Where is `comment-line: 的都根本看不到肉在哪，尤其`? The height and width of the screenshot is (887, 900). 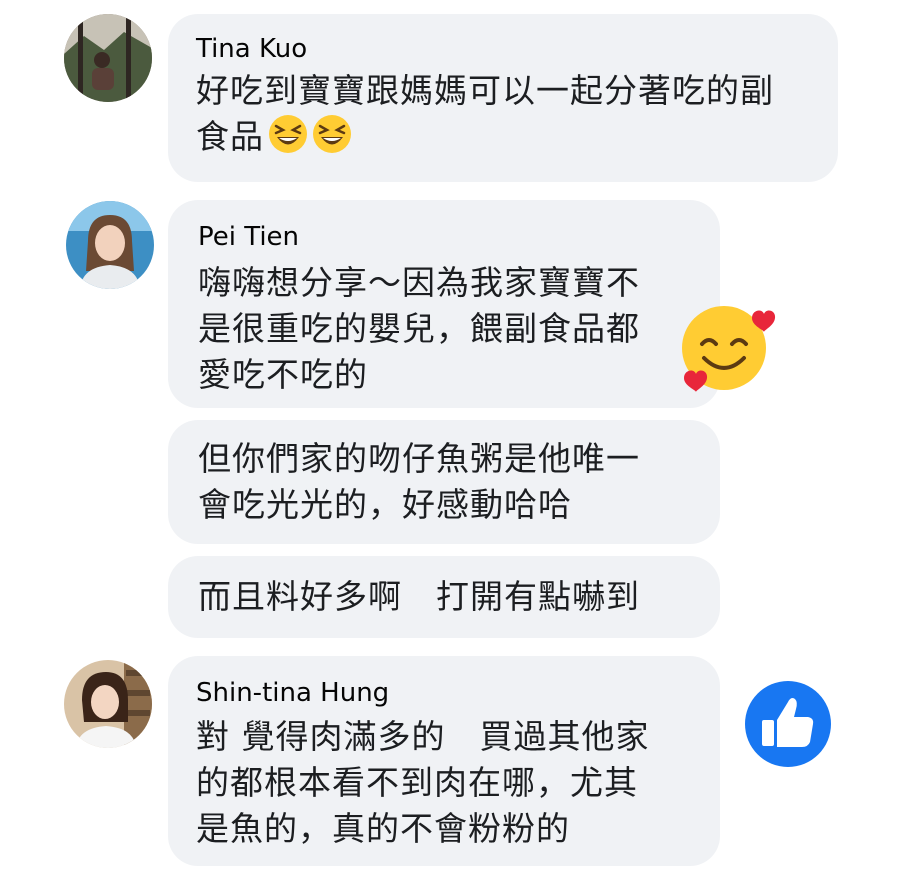 comment-line: 的都根本看不到肉在哪，尤其 is located at coordinates (417, 782).